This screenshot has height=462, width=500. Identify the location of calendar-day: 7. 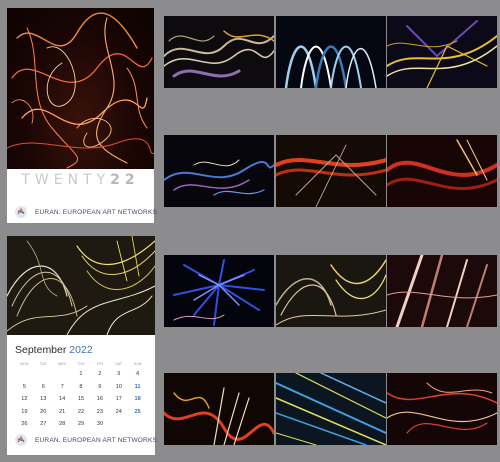
(62, 386).